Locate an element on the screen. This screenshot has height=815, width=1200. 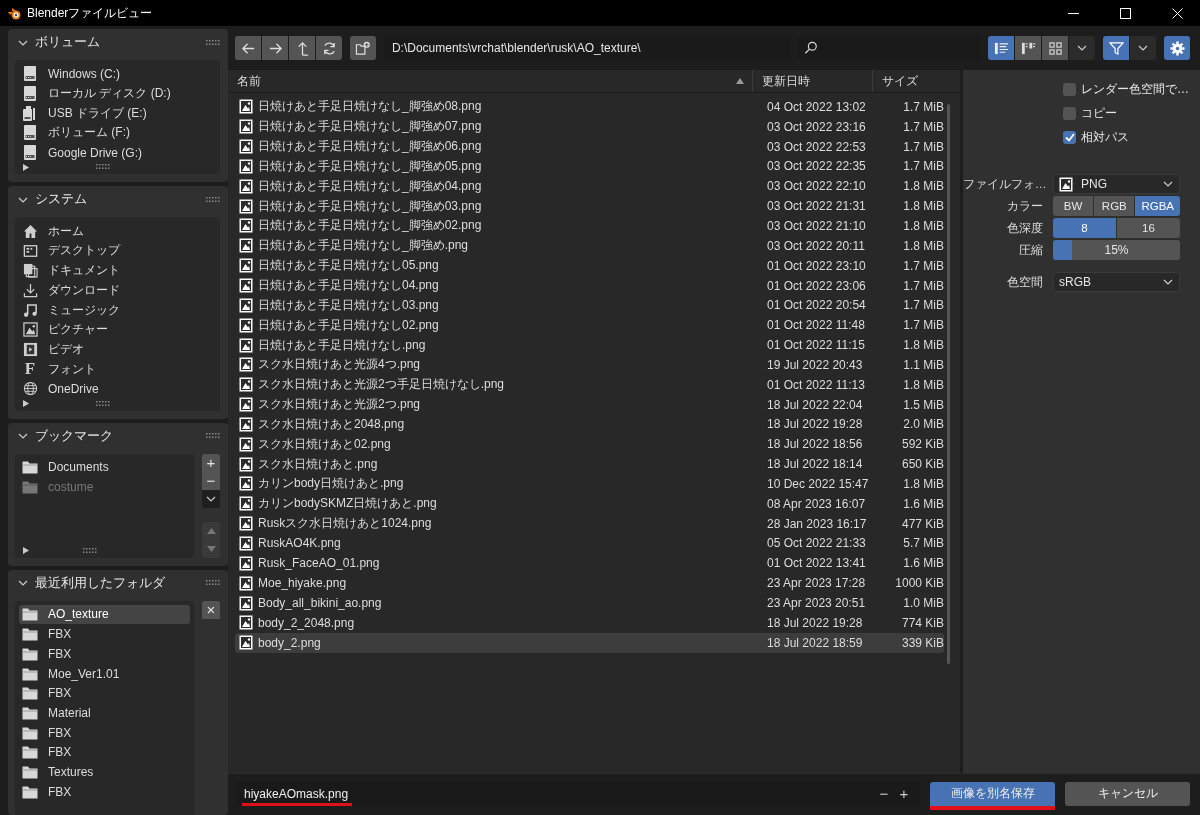
segment-button: RGBA is located at coordinates (1157, 206).